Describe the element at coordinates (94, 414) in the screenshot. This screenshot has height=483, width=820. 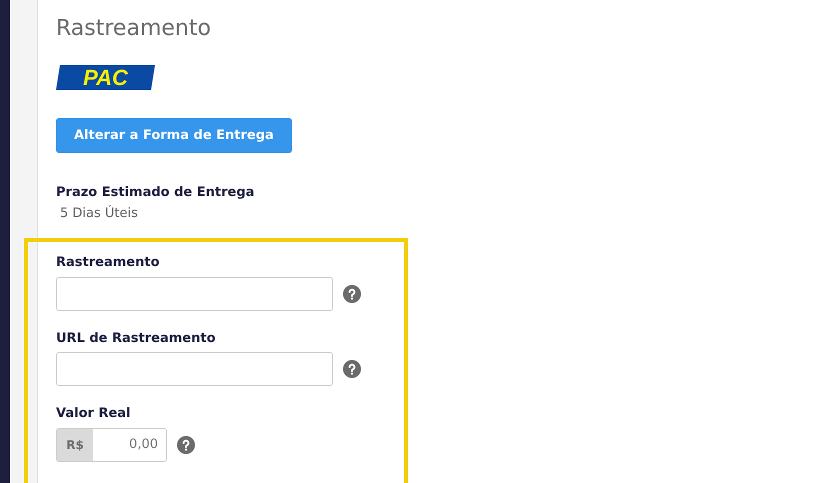
I see `field-label: Valor Real` at that location.